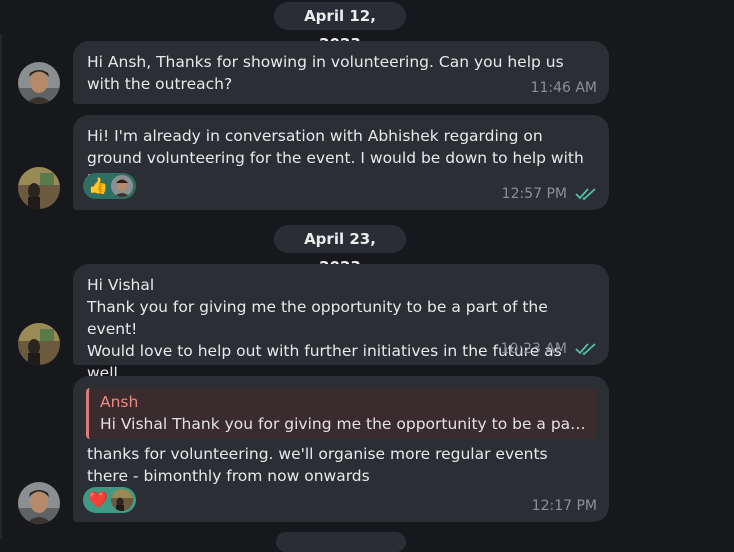 Image resolution: width=734 pixels, height=552 pixels. Describe the element at coordinates (533, 349) in the screenshot. I see `message-time: 10:23 AM` at that location.